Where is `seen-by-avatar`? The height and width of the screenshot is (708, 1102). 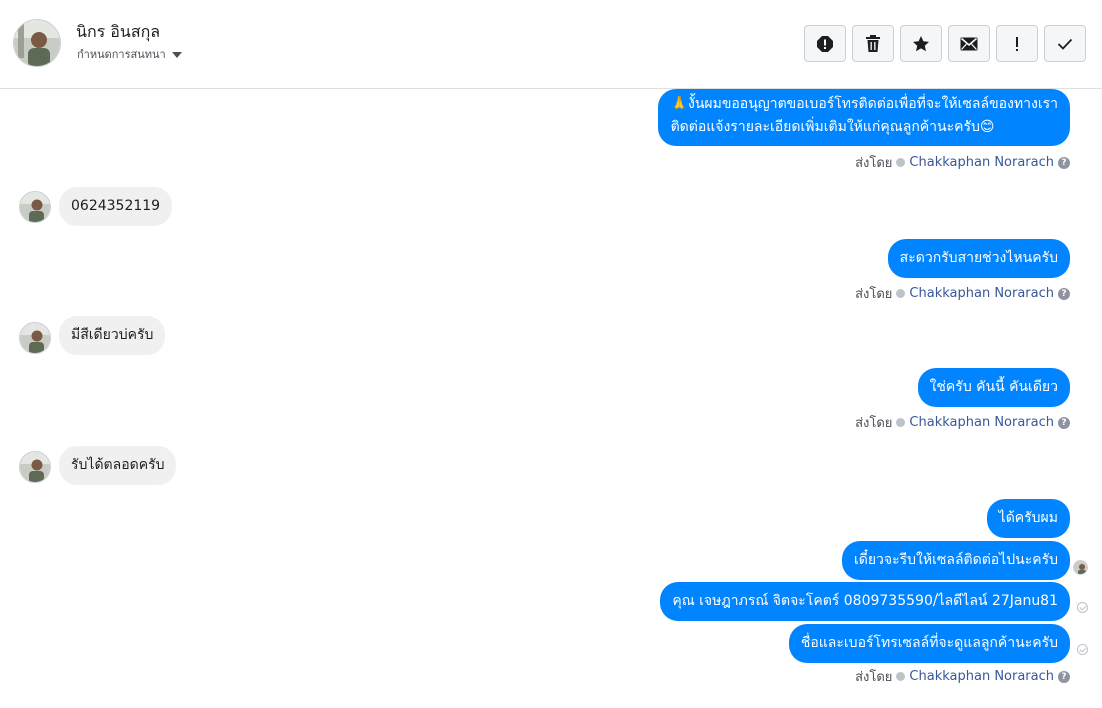 seen-by-avatar is located at coordinates (1080, 567).